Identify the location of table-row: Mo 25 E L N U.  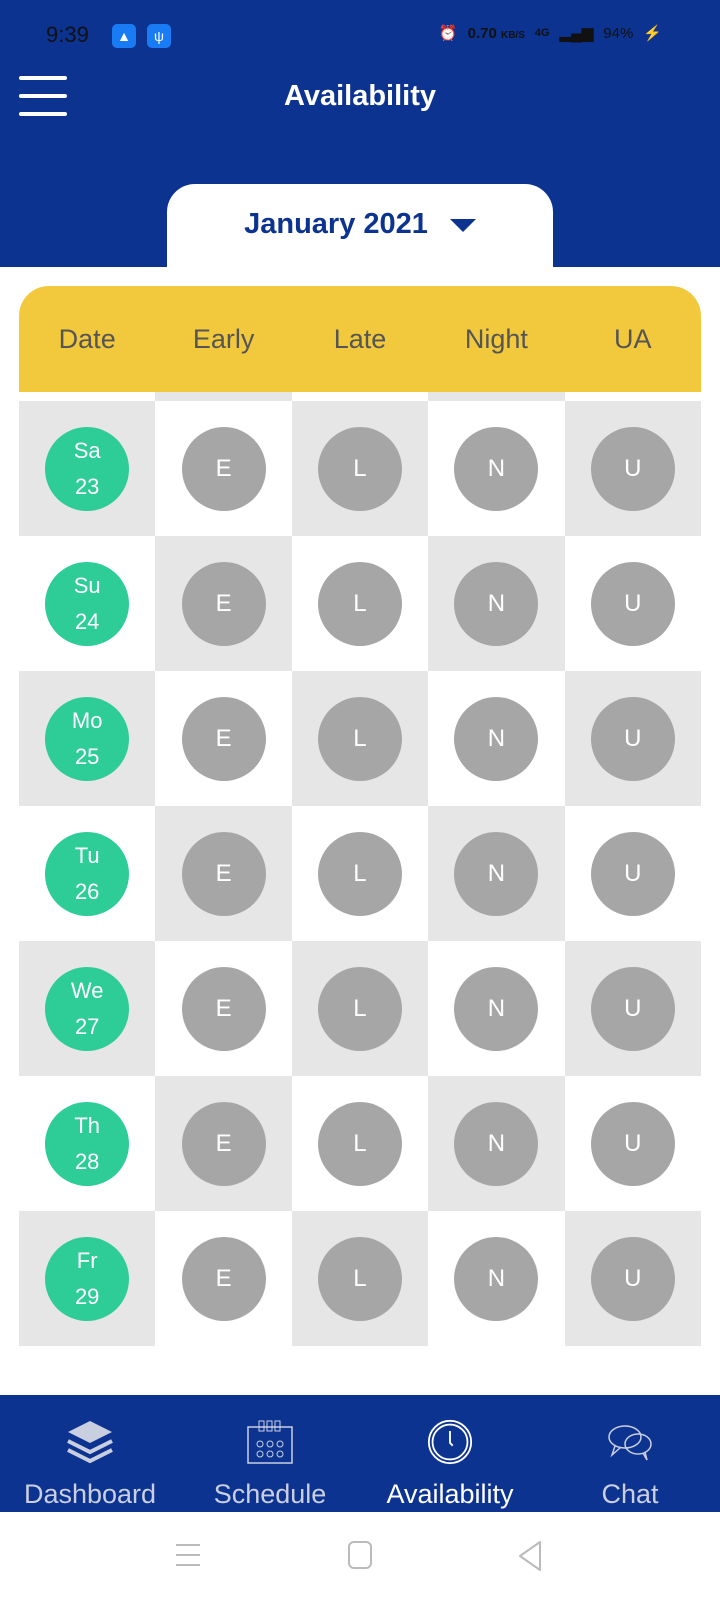
(360, 738).